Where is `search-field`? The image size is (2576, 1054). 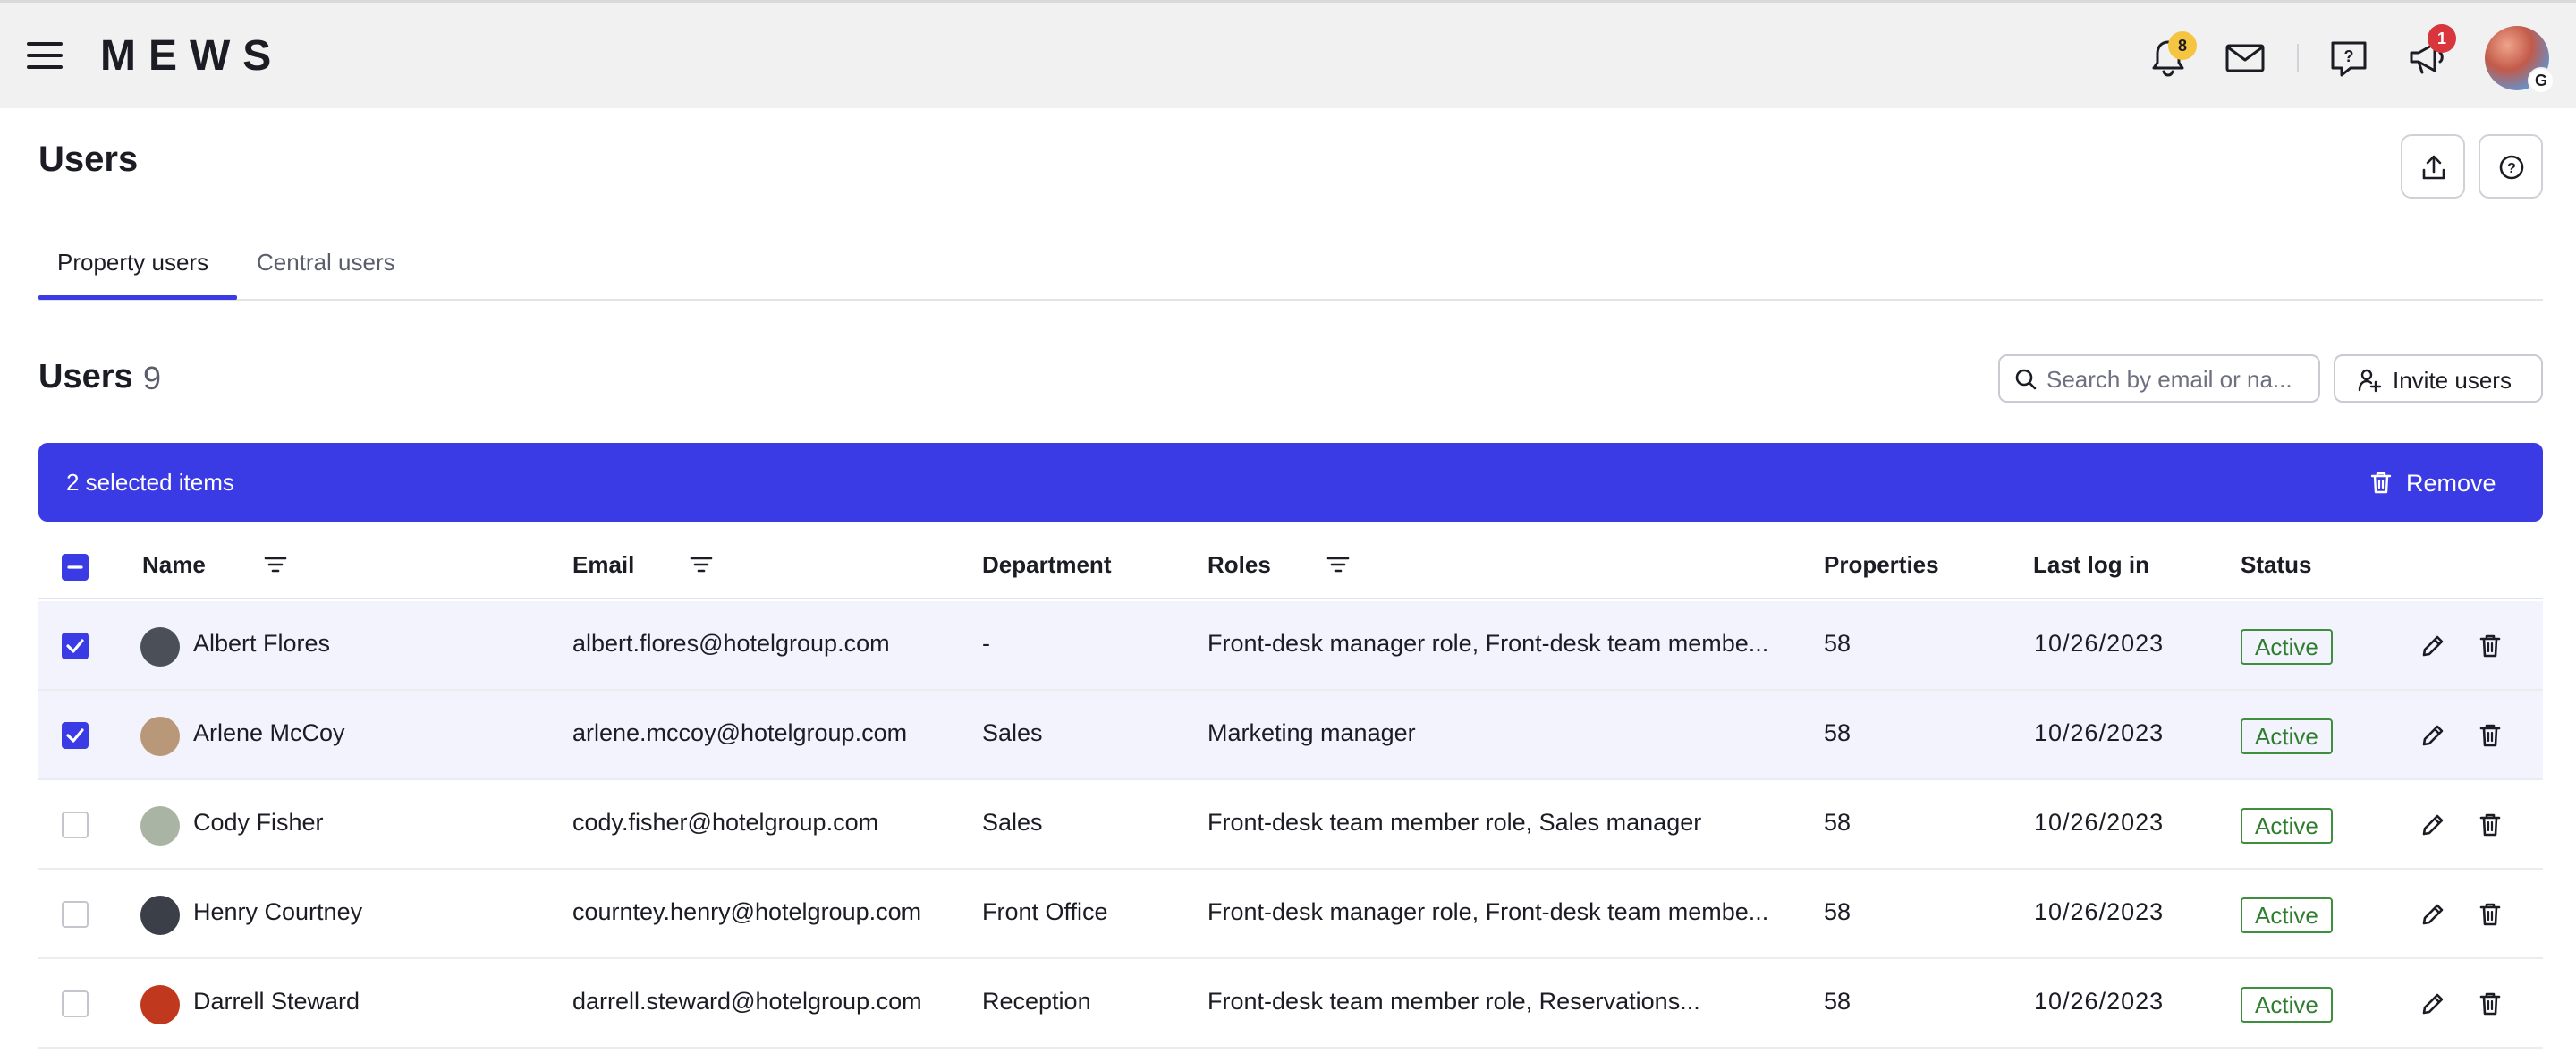 search-field is located at coordinates (2159, 379).